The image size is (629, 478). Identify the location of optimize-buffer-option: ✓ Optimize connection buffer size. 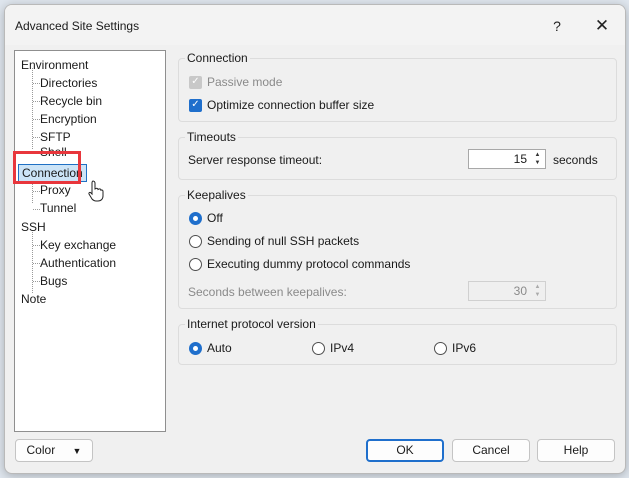
(281, 105).